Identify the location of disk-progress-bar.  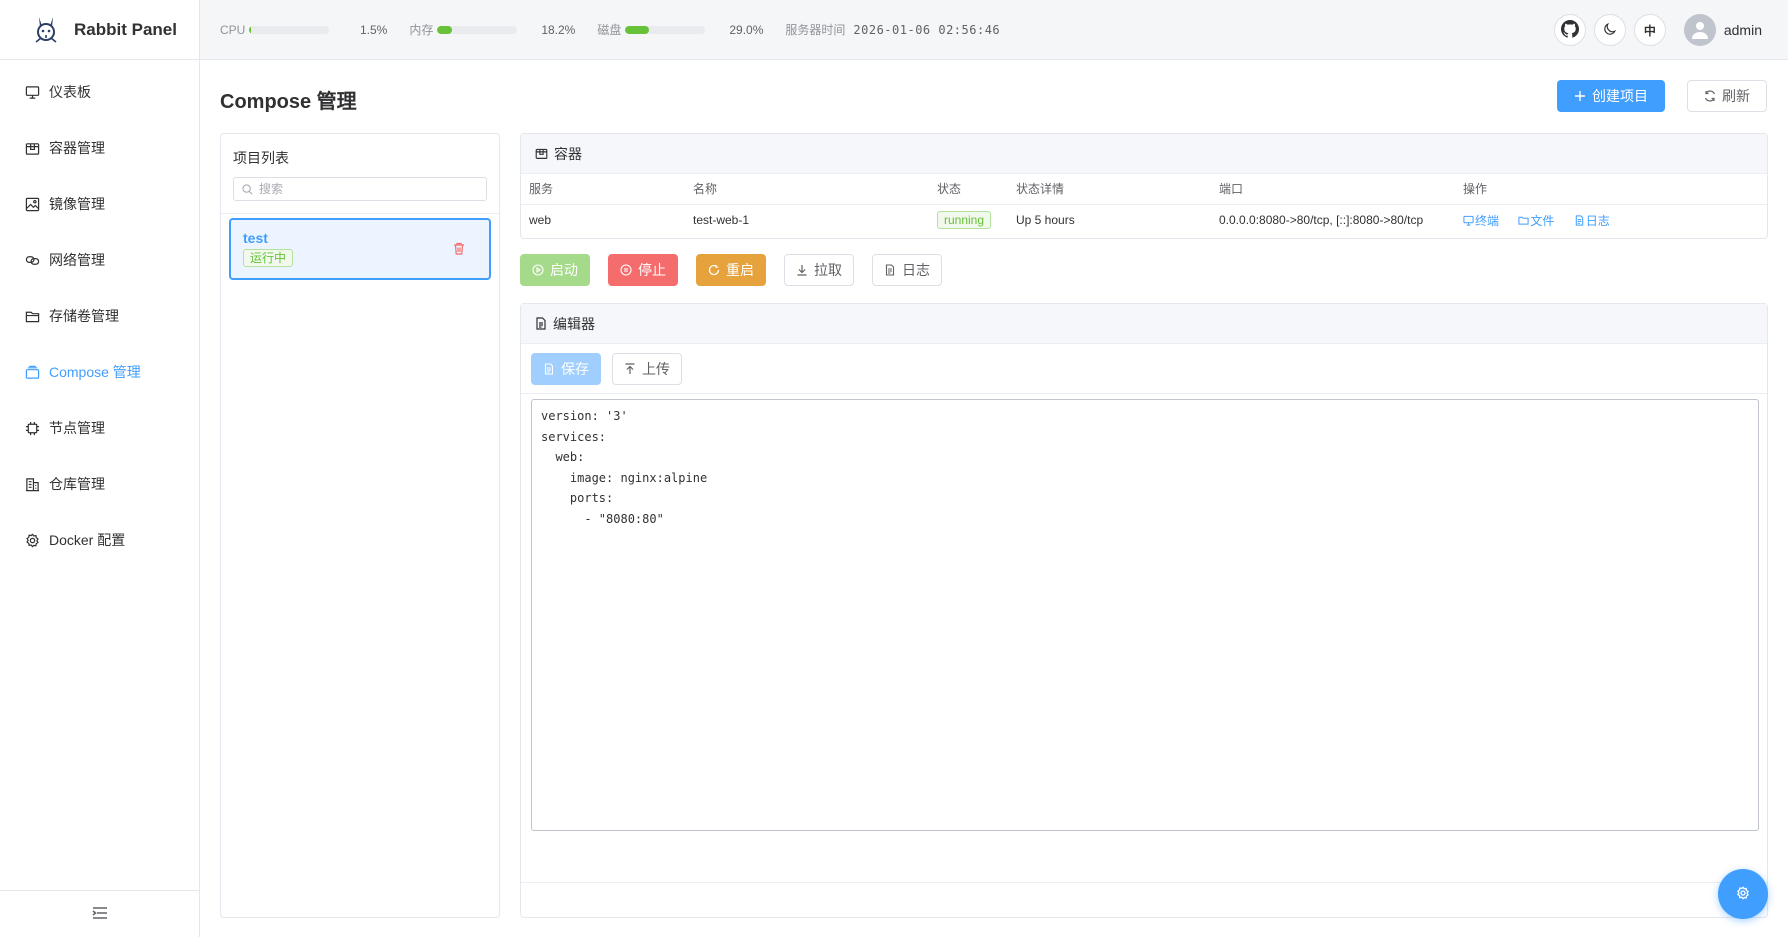
(665, 29).